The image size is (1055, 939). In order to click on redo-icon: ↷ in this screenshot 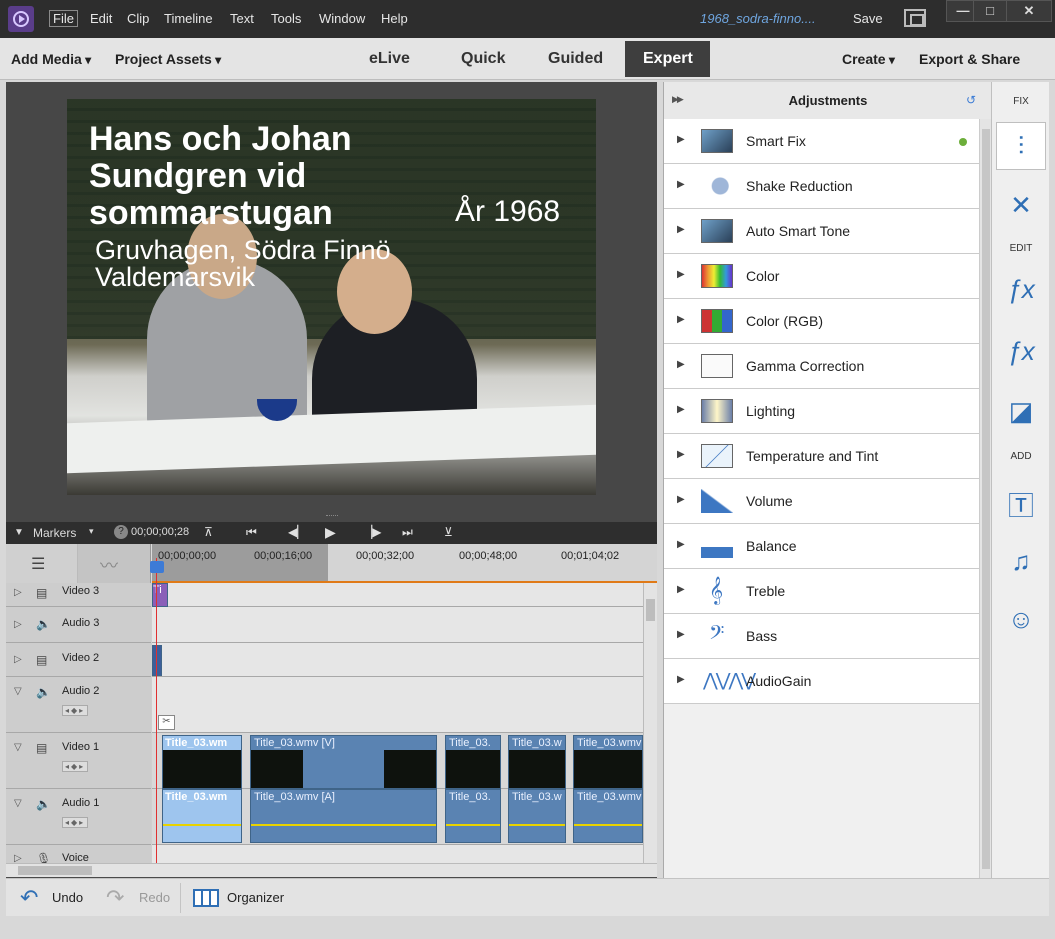, I will do `click(115, 898)`.